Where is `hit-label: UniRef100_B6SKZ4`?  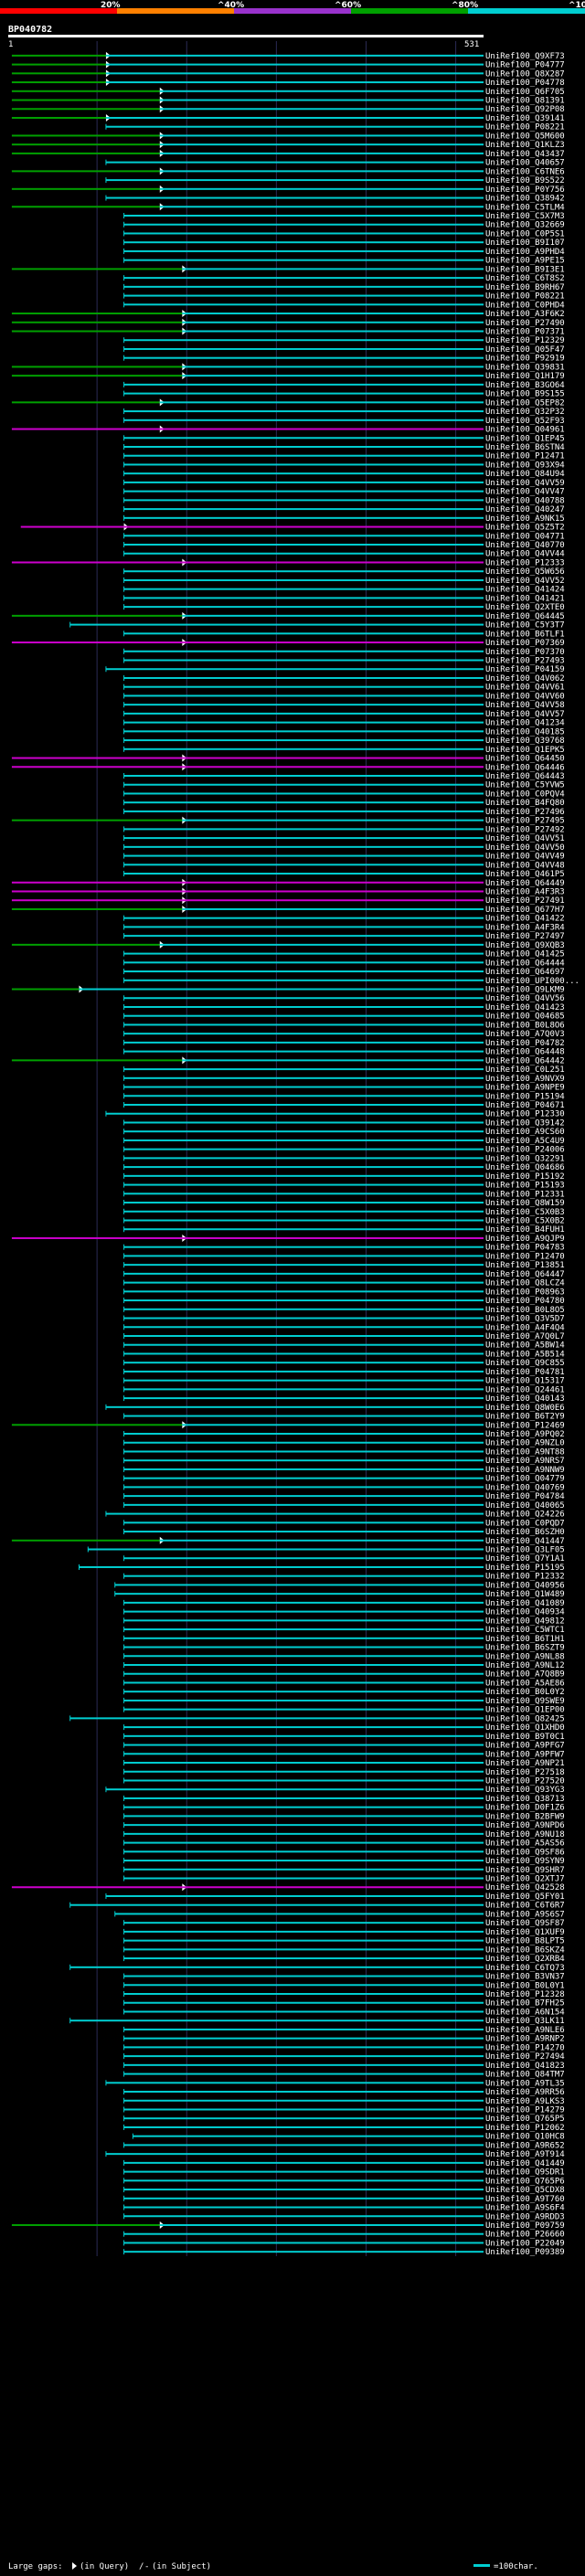
hit-label: UniRef100_B6SKZ4 is located at coordinates (525, 1950).